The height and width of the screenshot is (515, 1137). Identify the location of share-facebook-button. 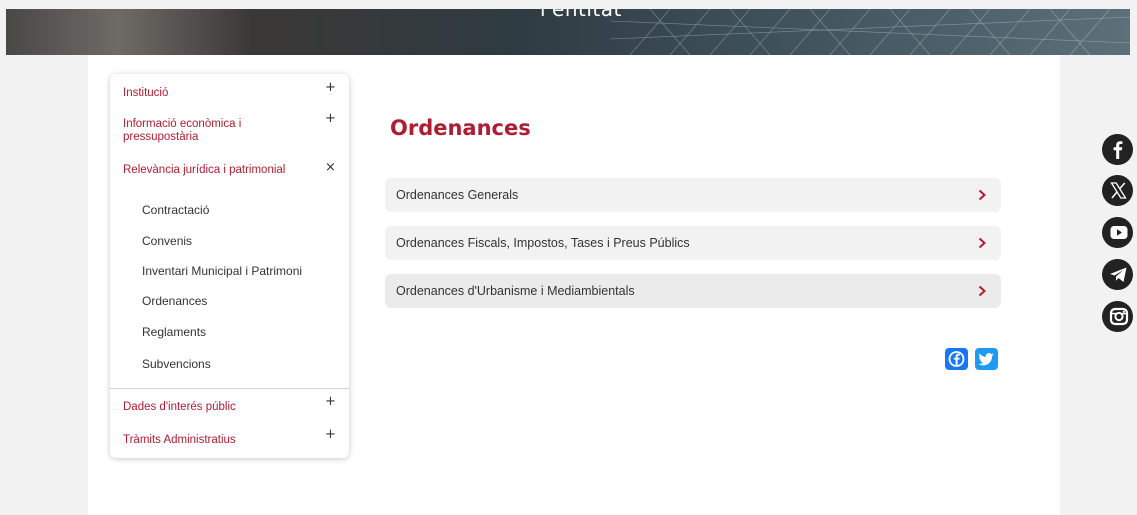
(956, 359).